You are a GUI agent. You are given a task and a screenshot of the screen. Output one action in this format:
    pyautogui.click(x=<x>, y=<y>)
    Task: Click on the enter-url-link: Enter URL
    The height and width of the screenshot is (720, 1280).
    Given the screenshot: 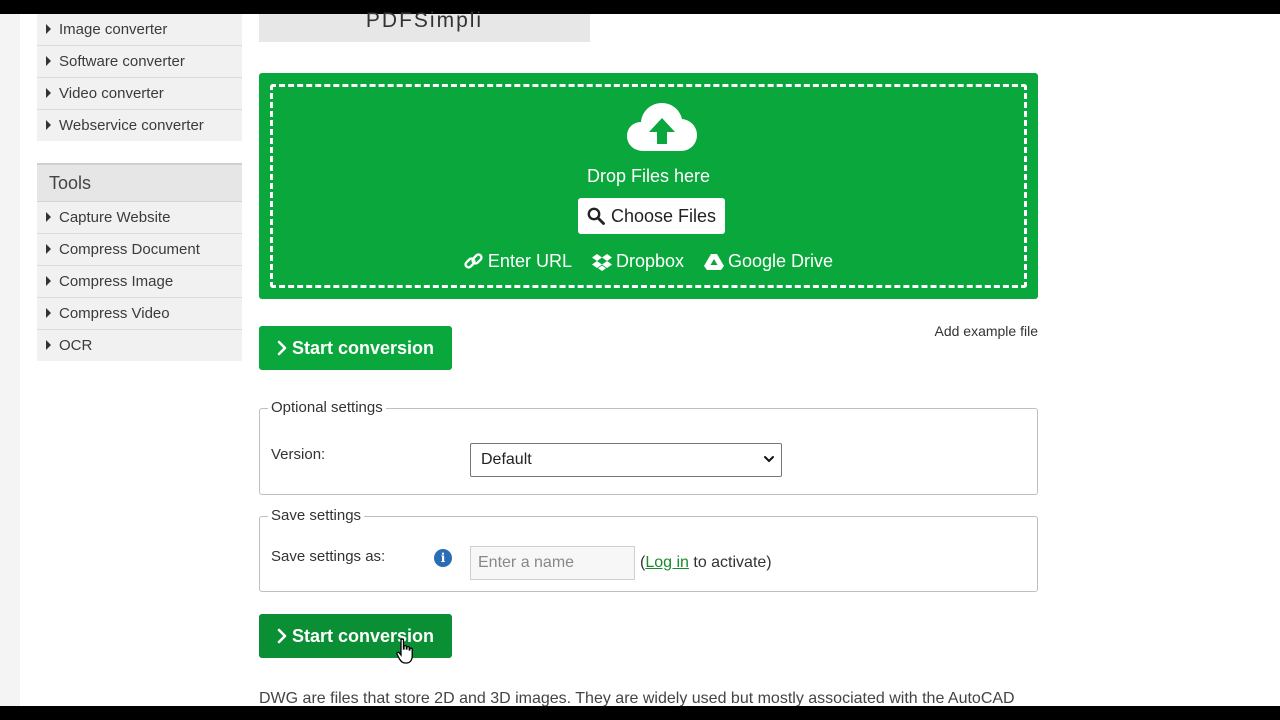 What is the action you would take?
    pyautogui.click(x=518, y=261)
    